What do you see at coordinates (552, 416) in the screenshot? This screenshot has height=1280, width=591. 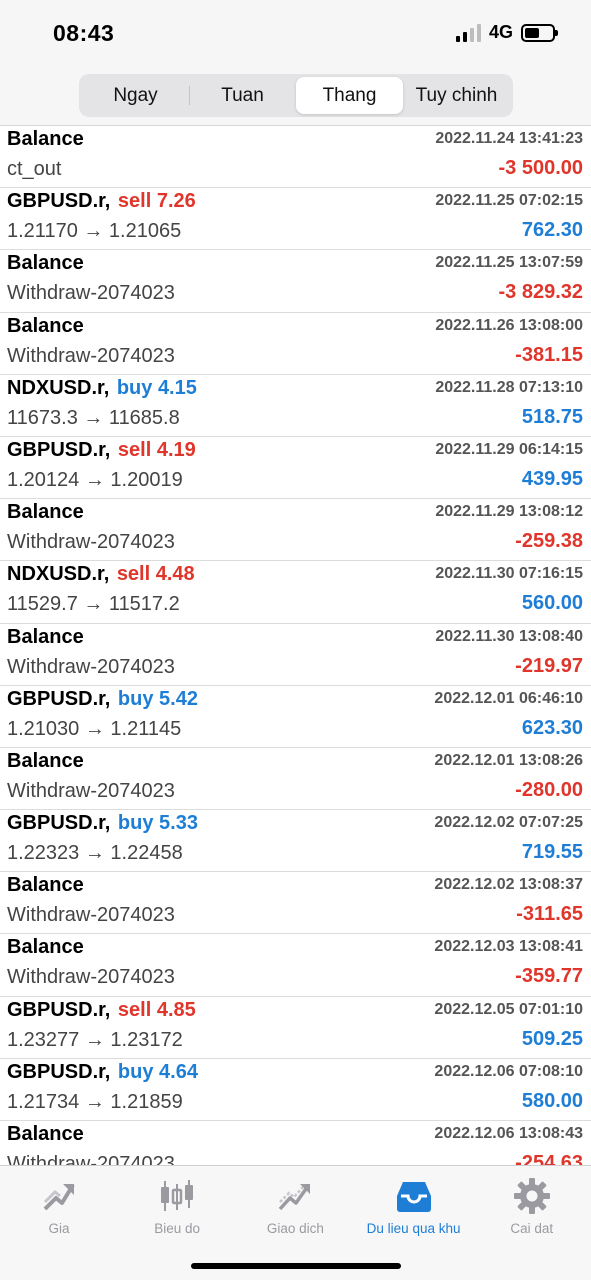 I see `row-amount: 518.75` at bounding box center [552, 416].